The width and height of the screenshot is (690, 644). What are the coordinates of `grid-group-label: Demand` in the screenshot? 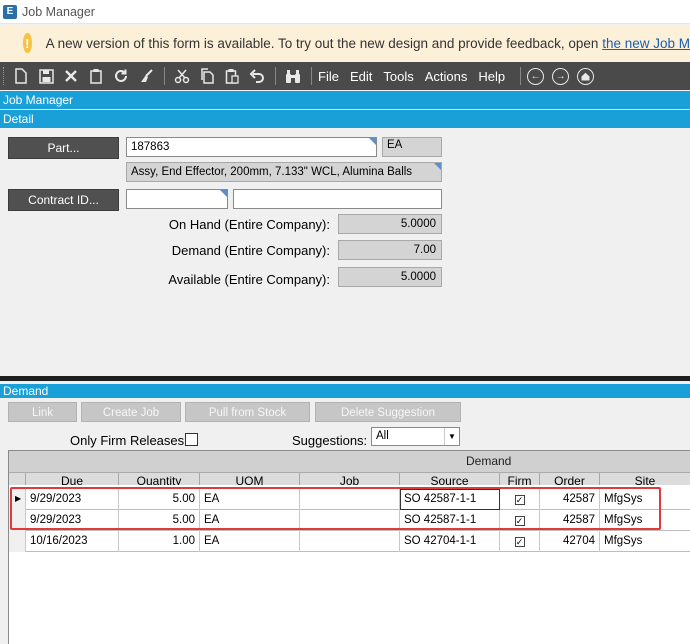 It's located at (489, 461).